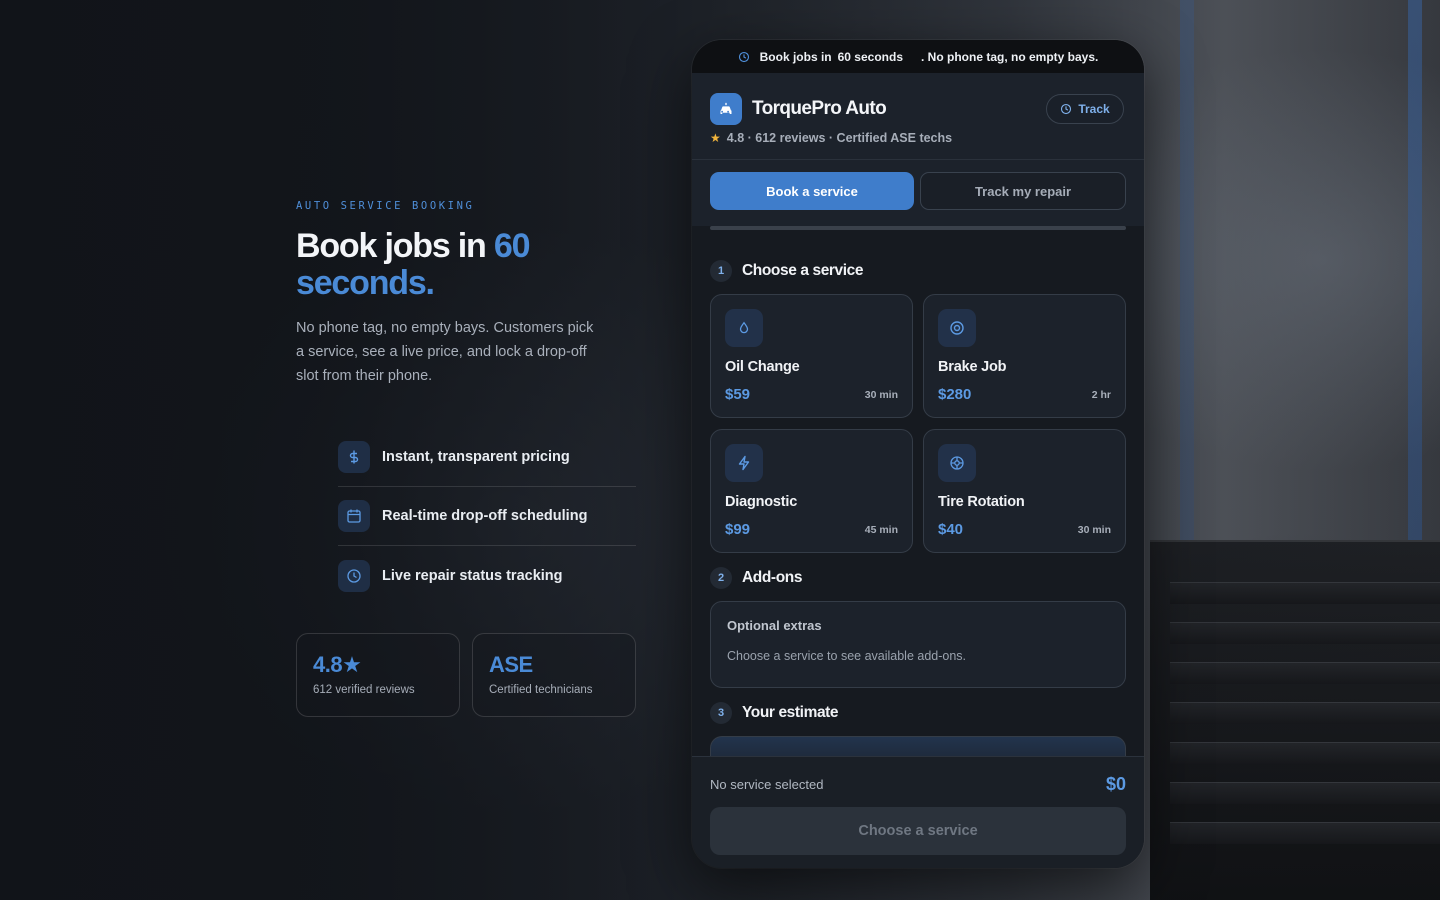 This screenshot has height=900, width=1440. What do you see at coordinates (721, 578) in the screenshot?
I see `step-number: 2` at bounding box center [721, 578].